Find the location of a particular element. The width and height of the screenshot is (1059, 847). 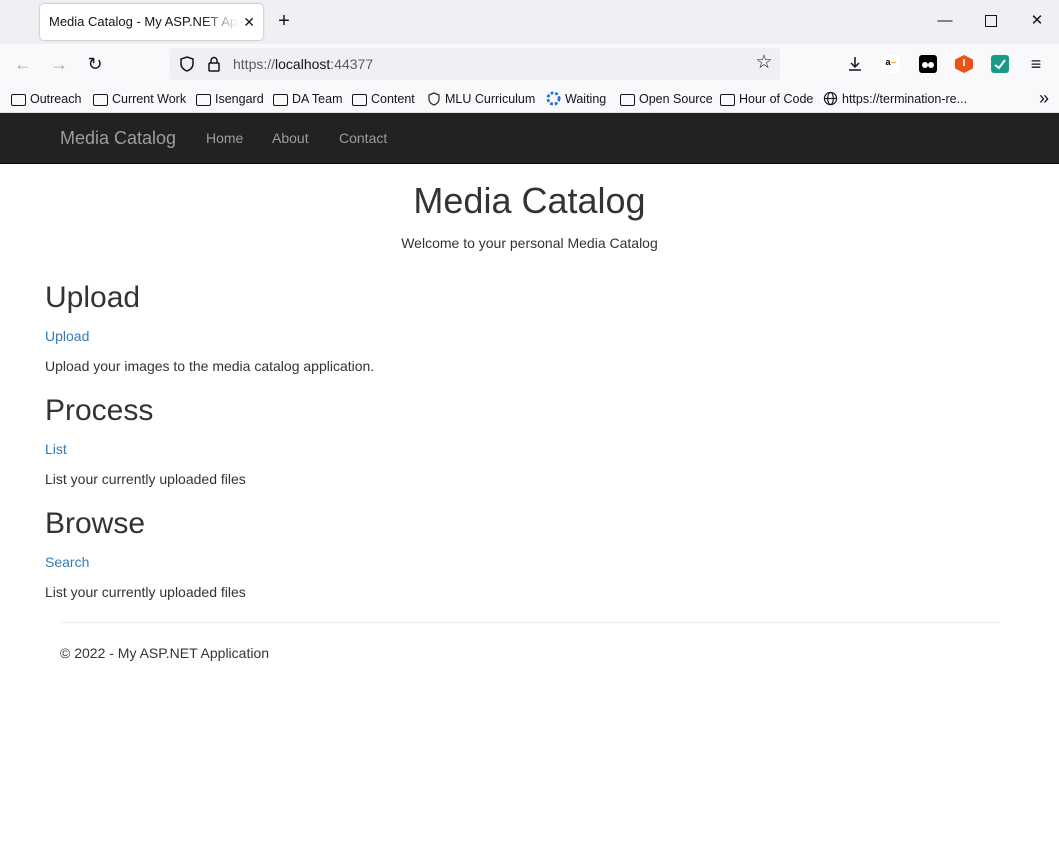

bookmark-open-source: Open Source is located at coordinates (666, 99).